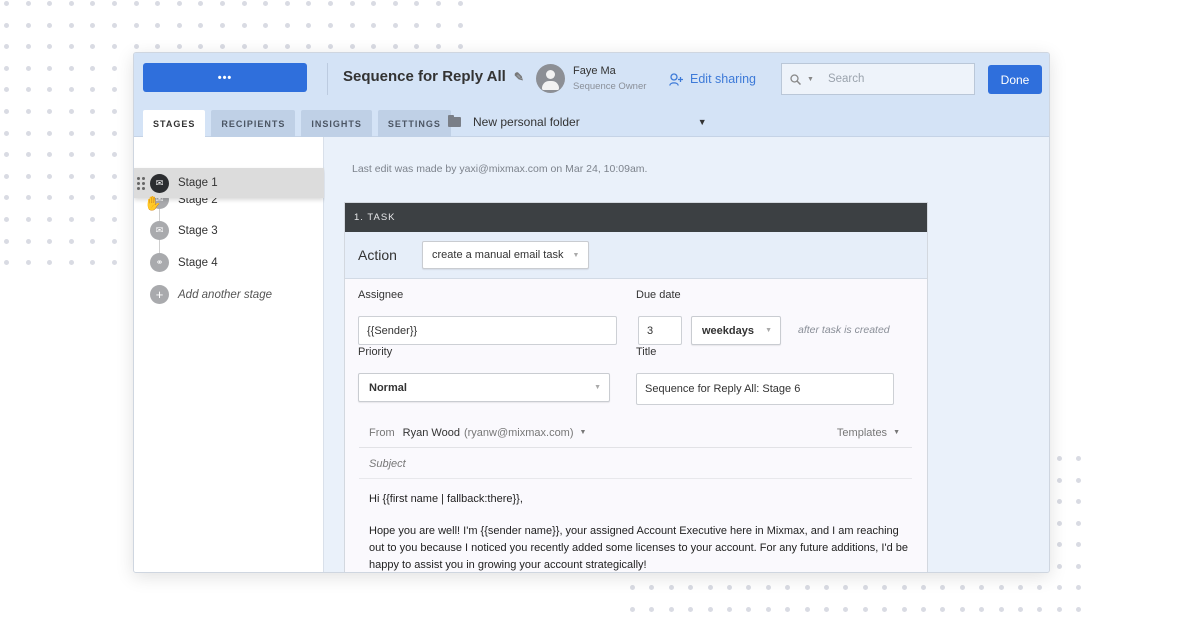 The image size is (1200, 627). What do you see at coordinates (484, 387) in the screenshot?
I see `priority-select: Normal ▼` at bounding box center [484, 387].